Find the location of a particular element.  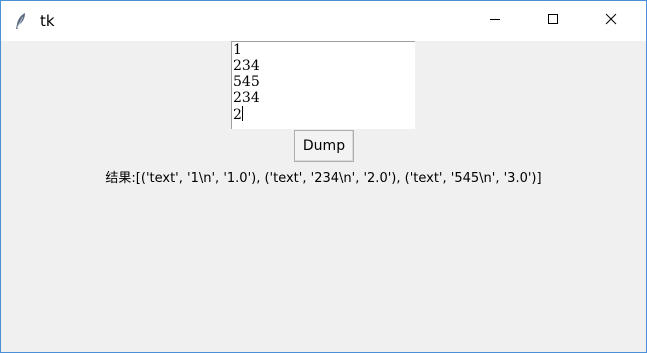

maximize-button is located at coordinates (553, 21).